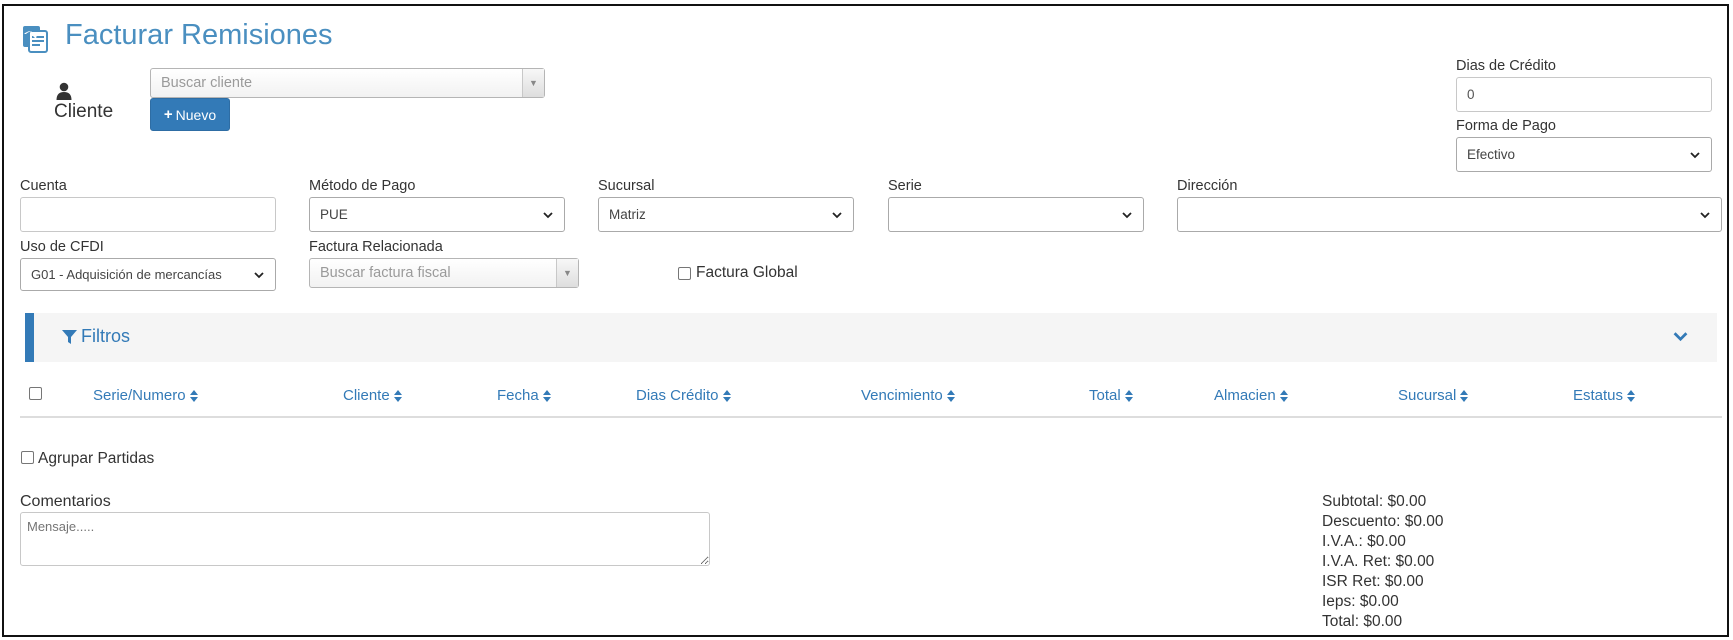  Describe the element at coordinates (148, 214) in the screenshot. I see `cuenta-input` at that location.